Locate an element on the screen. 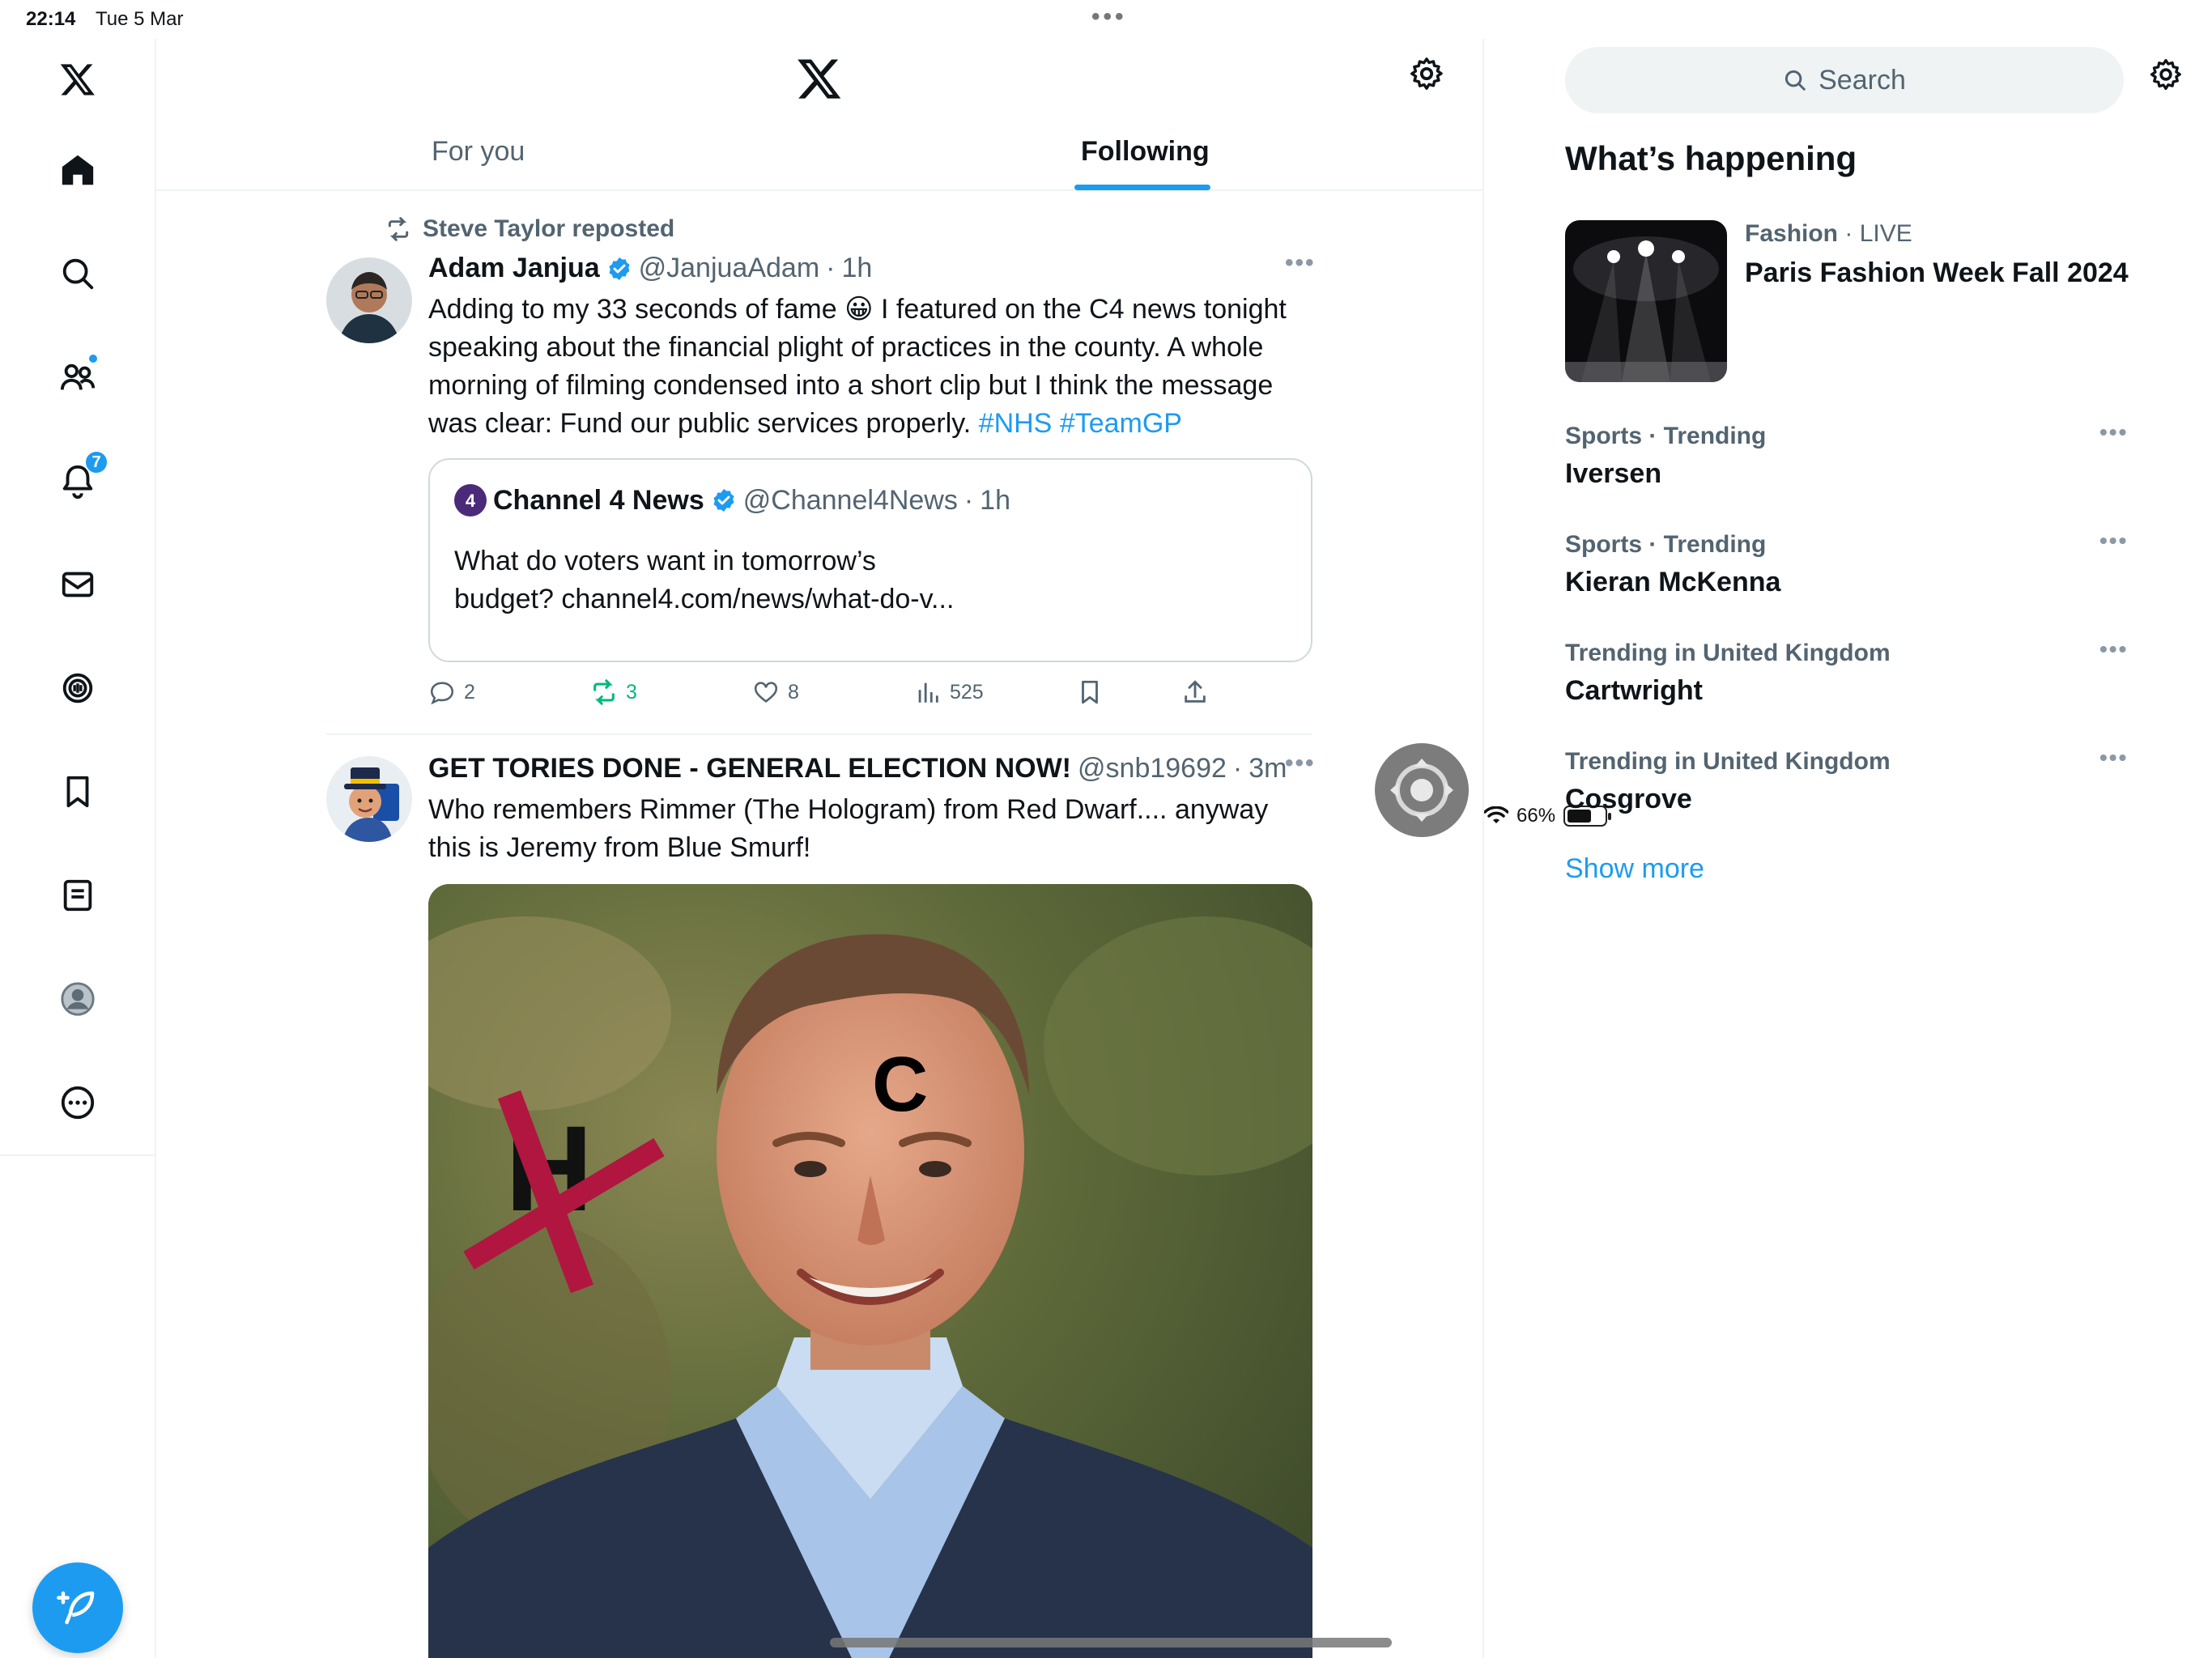 The height and width of the screenshot is (1658, 2212). like-button: 8 is located at coordinates (776, 692).